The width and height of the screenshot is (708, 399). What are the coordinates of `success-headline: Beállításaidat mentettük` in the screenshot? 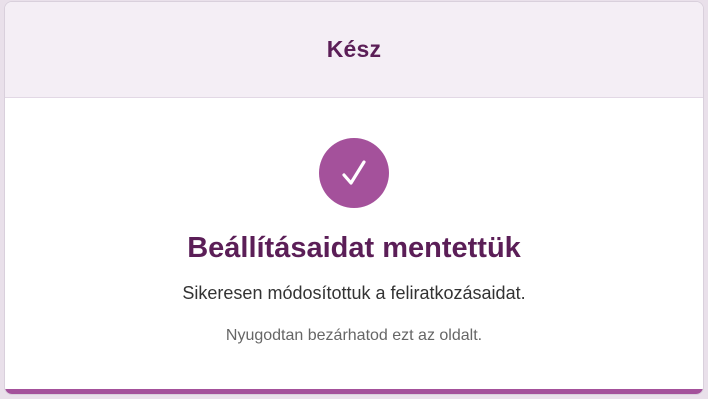 It's located at (354, 248).